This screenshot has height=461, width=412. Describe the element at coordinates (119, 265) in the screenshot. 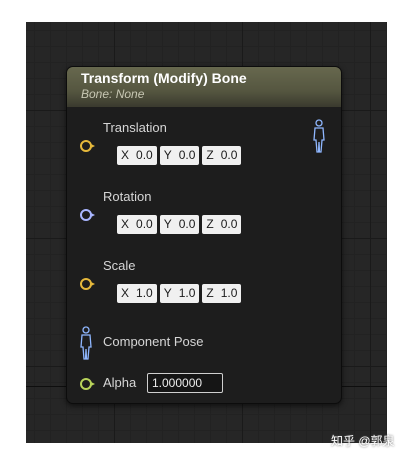

I see `scale-label: Scale` at that location.